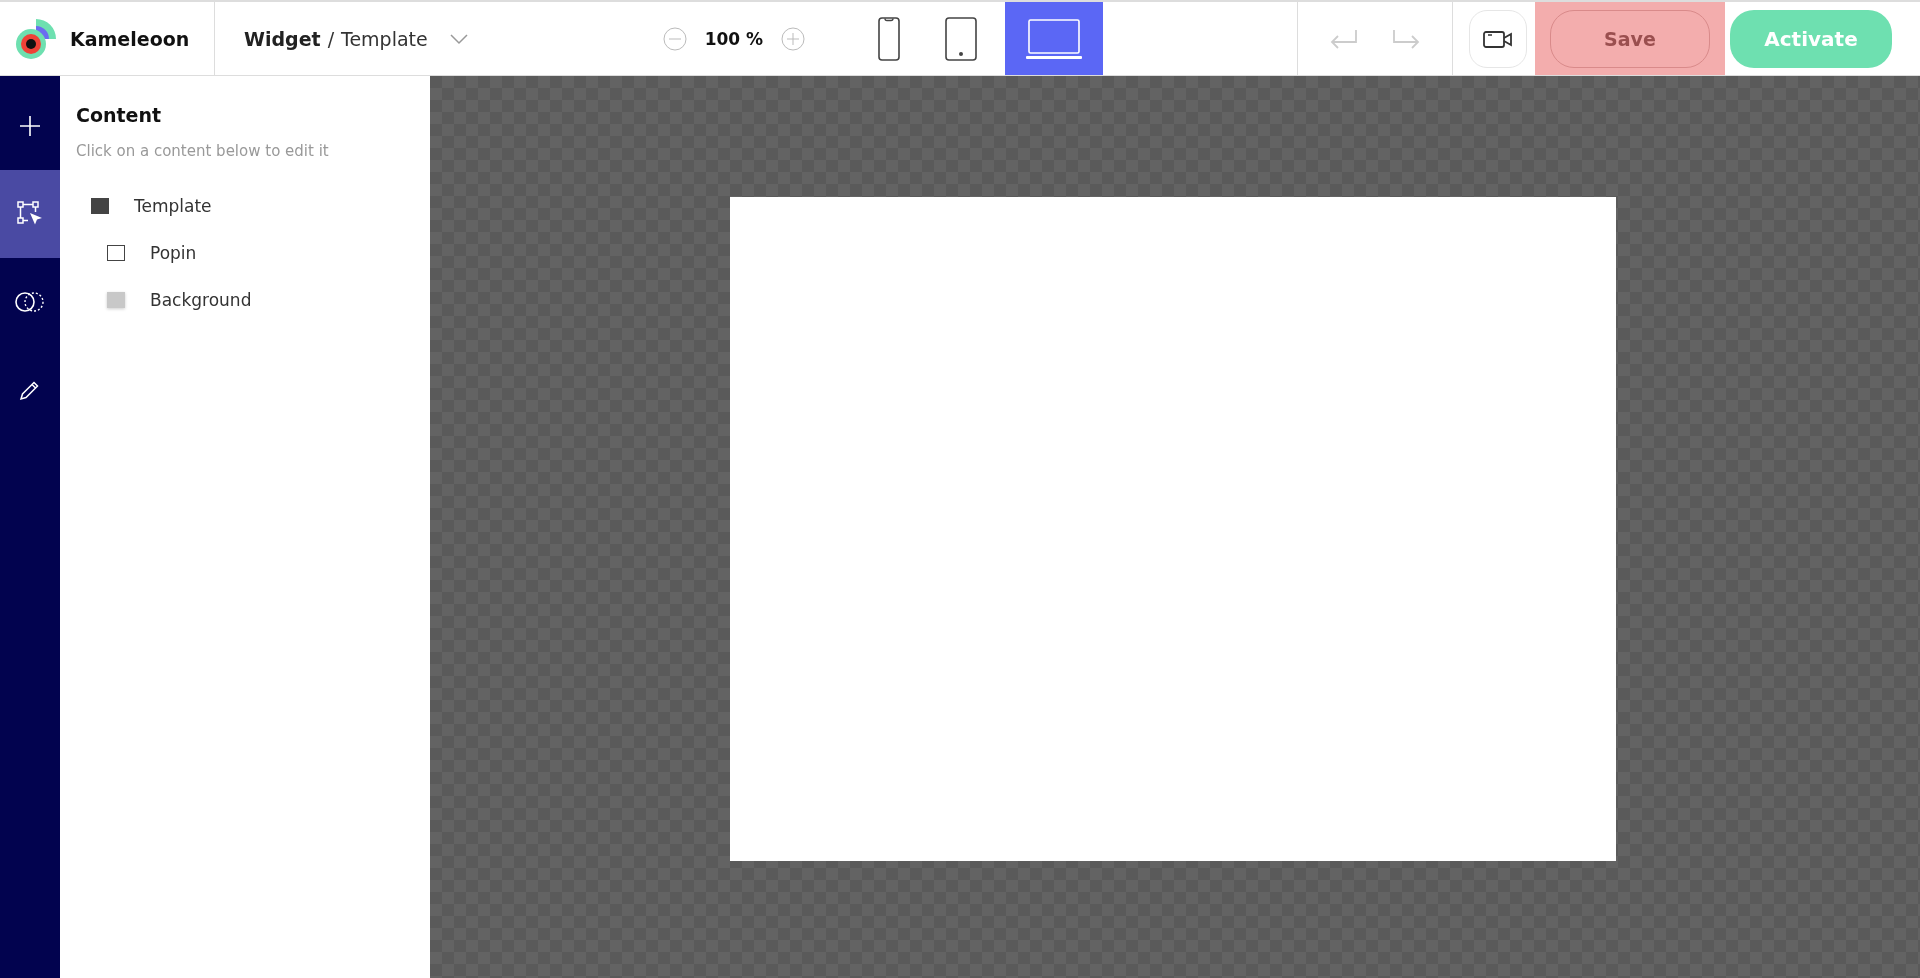  Describe the element at coordinates (458, 38) in the screenshot. I see `chevron-down-icon` at that location.